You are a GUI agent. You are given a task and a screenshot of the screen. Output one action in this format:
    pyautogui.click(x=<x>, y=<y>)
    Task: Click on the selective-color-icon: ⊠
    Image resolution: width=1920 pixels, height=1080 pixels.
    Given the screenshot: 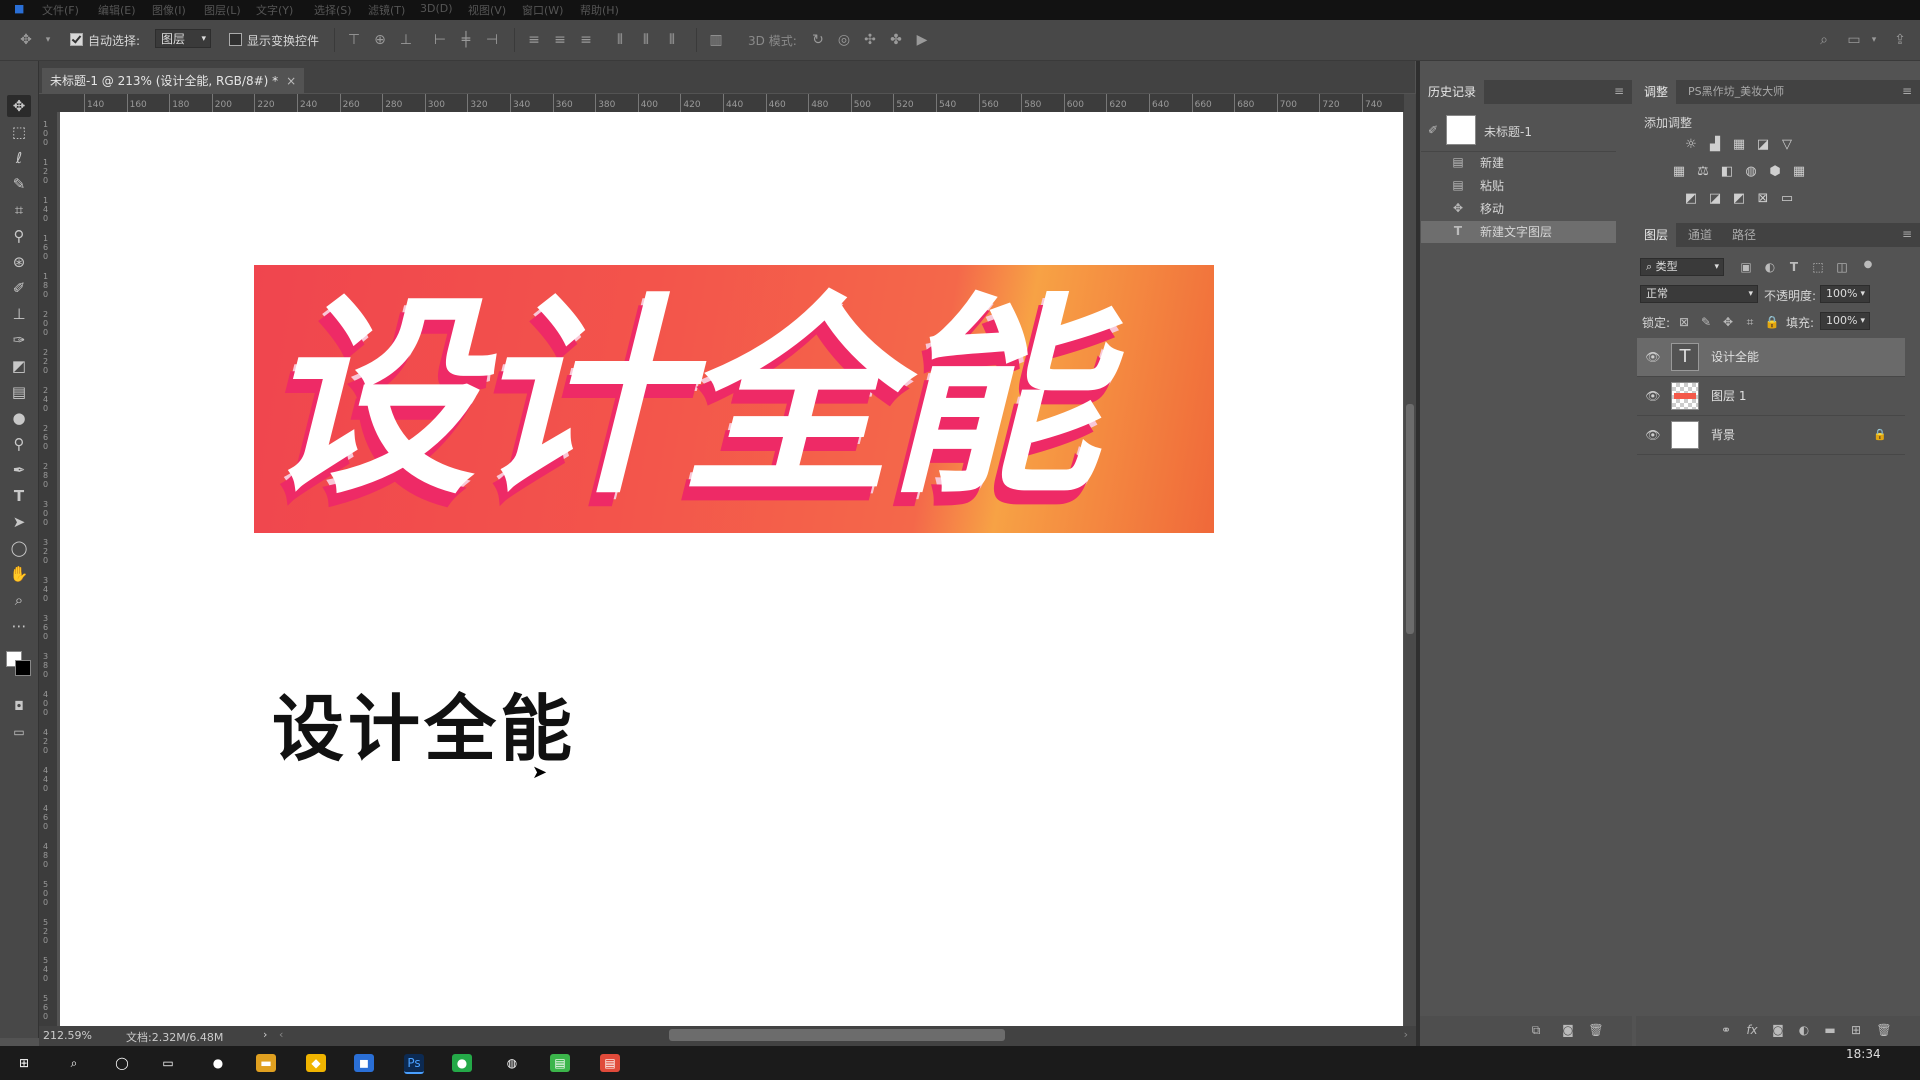 What is the action you would take?
    pyautogui.click(x=1763, y=199)
    